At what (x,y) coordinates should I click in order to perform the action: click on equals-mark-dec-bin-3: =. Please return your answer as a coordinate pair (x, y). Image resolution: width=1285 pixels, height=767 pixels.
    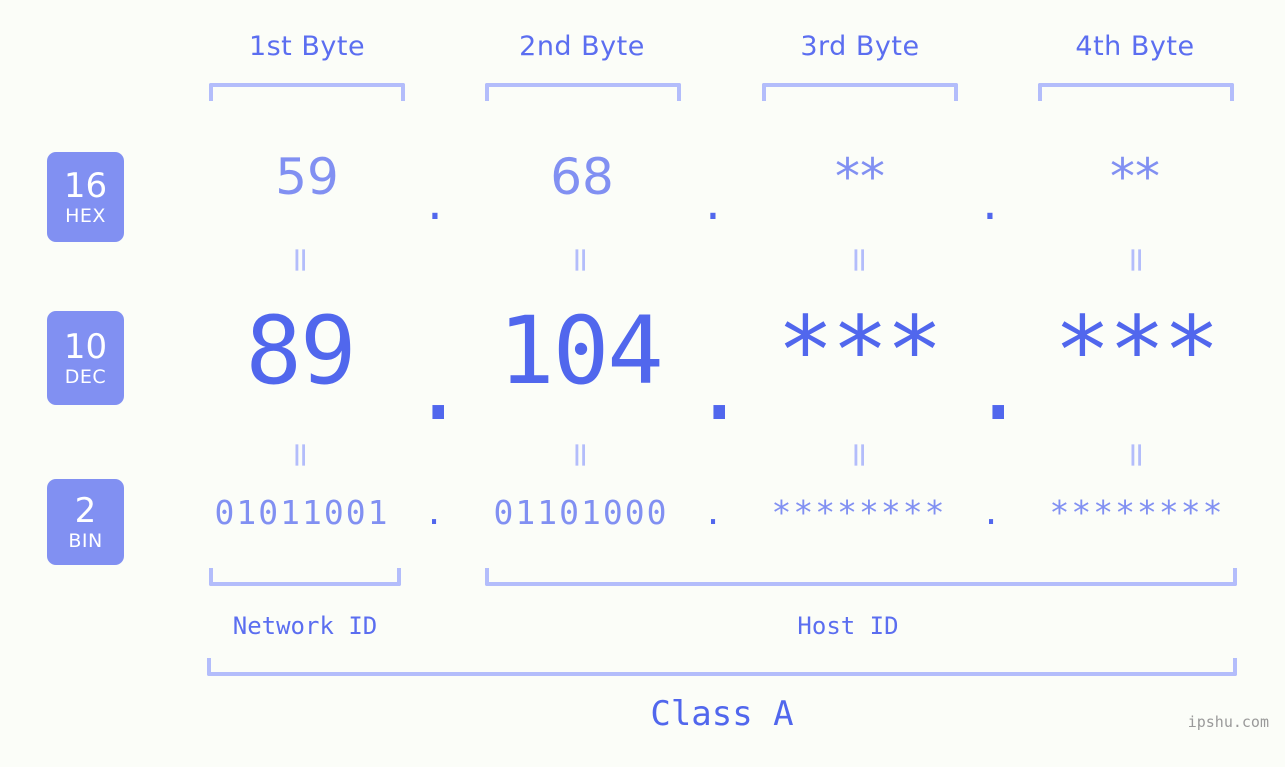
    Looking at the image, I should click on (859, 455).